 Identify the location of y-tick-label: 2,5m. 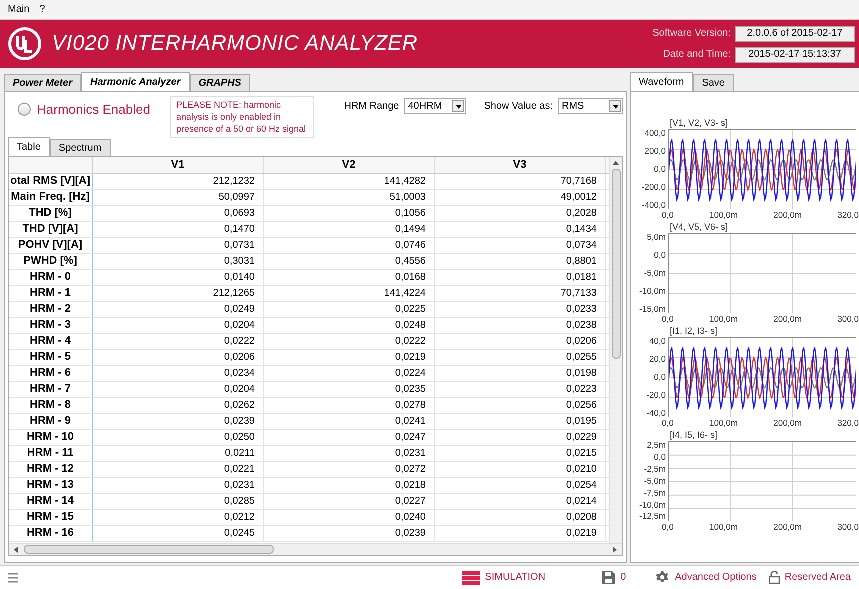
(656, 445).